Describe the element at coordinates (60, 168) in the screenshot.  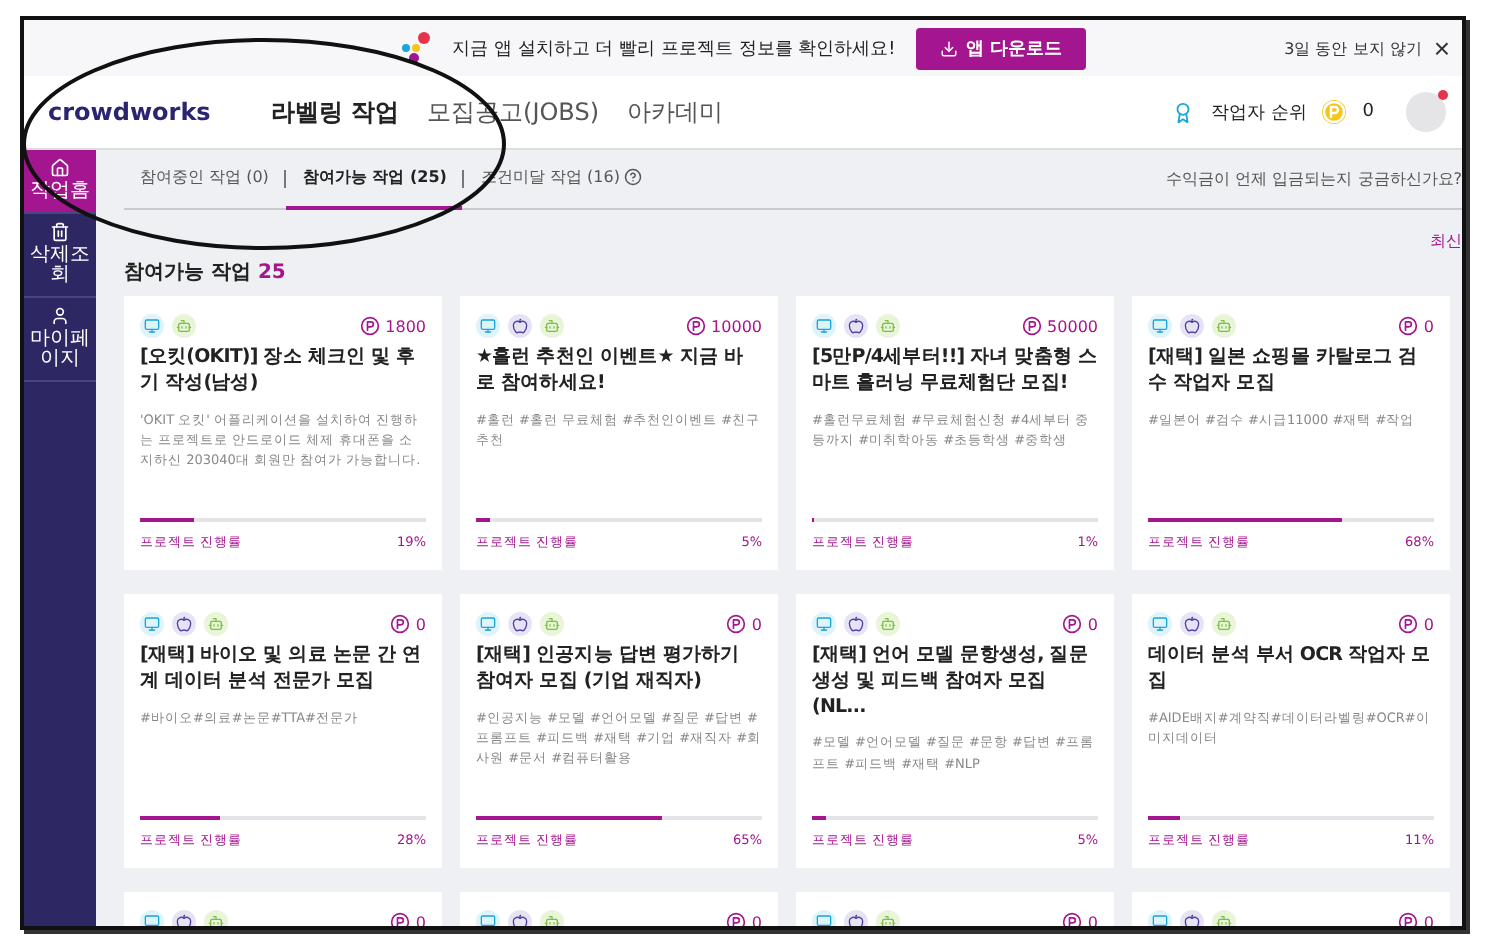
I see `home-icon` at that location.